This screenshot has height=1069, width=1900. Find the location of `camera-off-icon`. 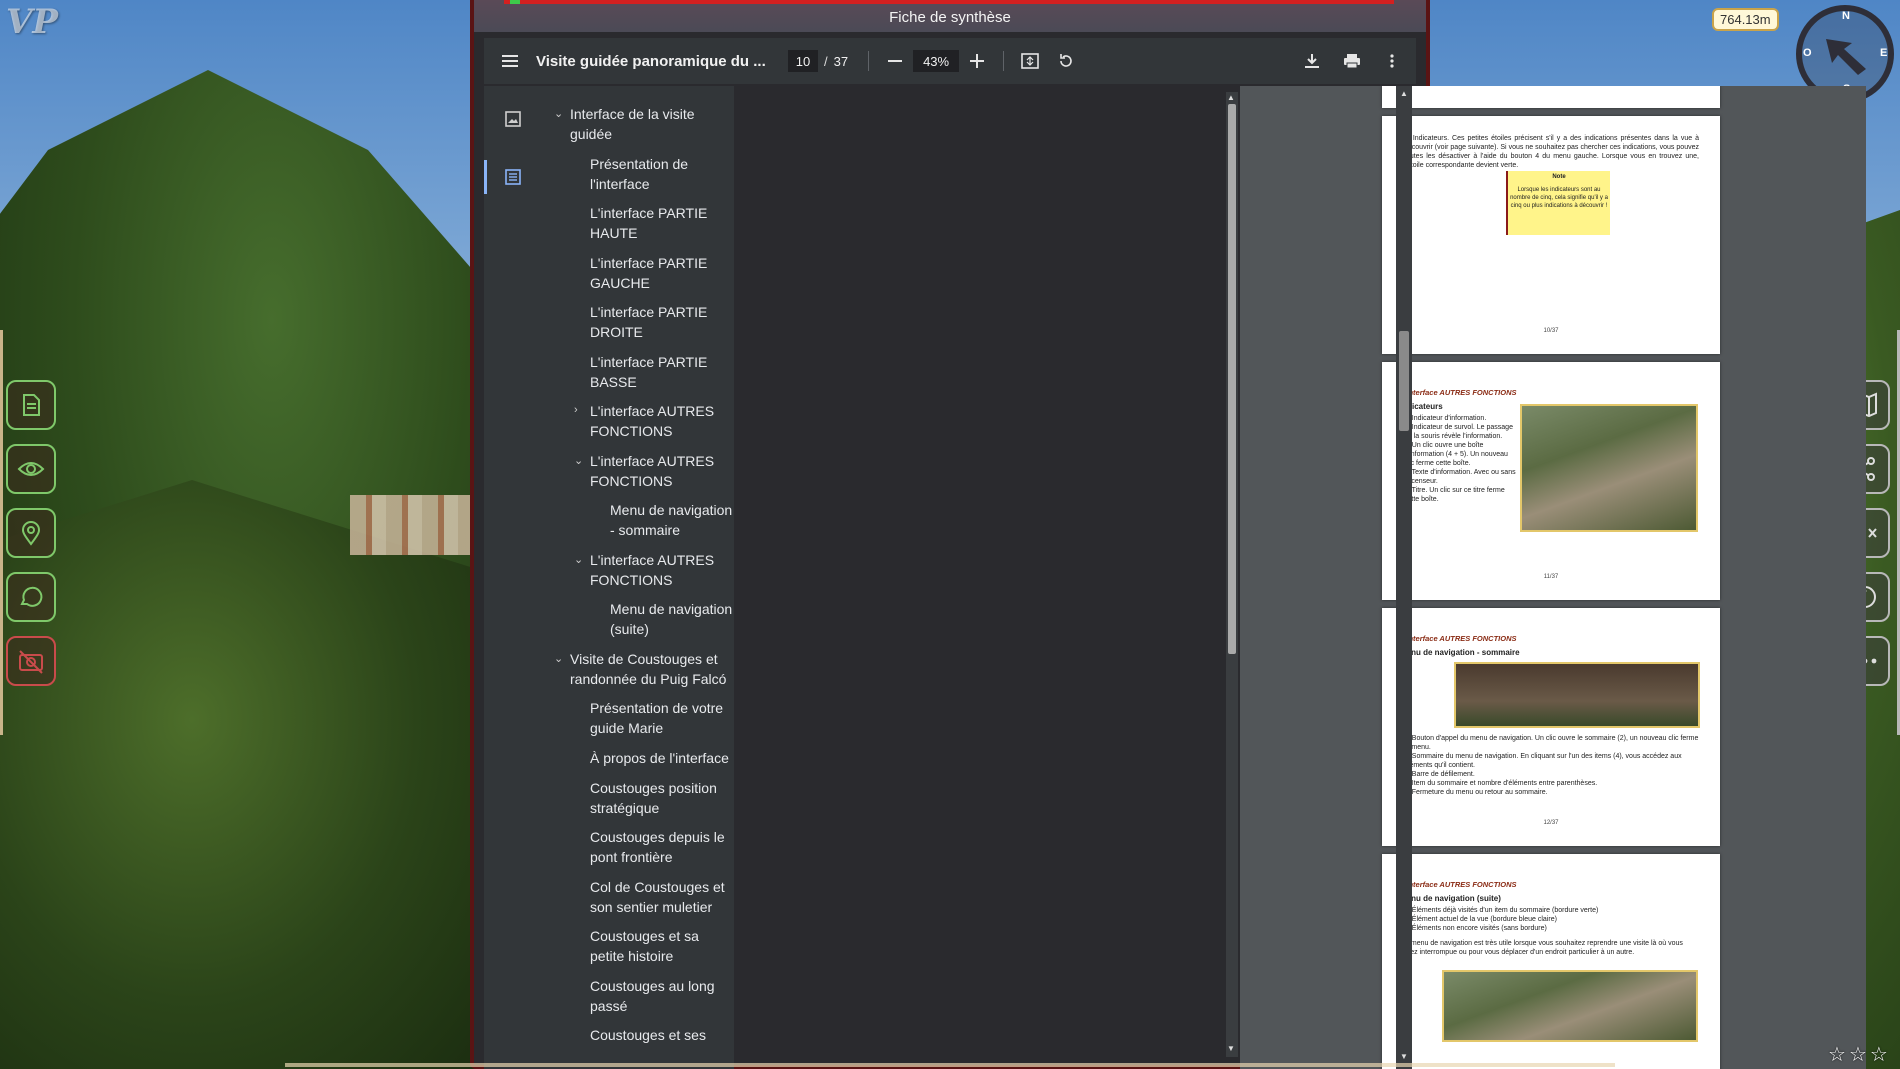

camera-off-icon is located at coordinates (31, 662).